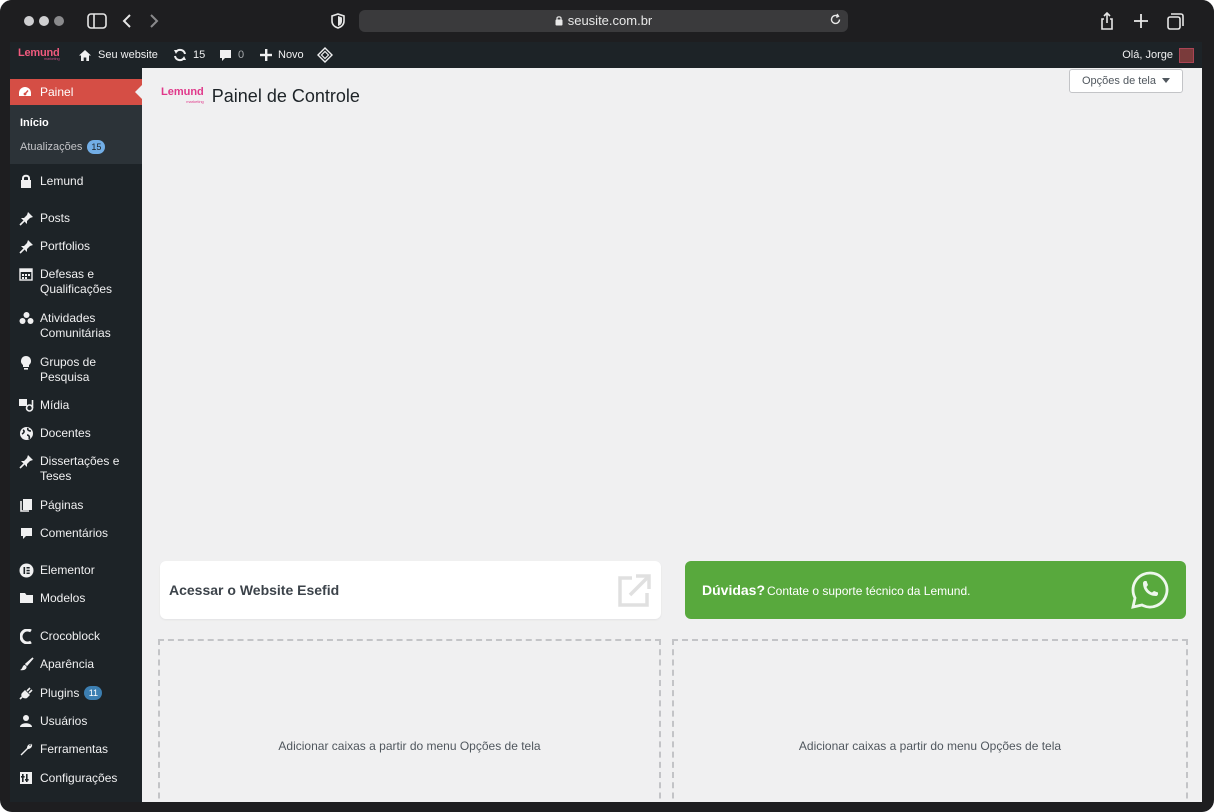 This screenshot has height=812, width=1214. I want to click on page-header: Lemund marketing Painel de Controle, so click(260, 96).